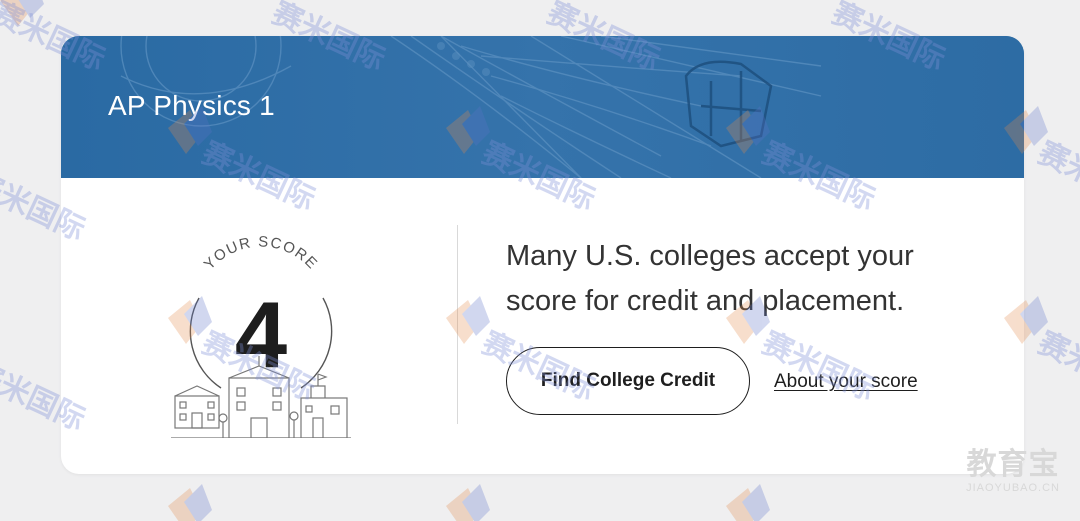 Image resolution: width=1080 pixels, height=521 pixels. What do you see at coordinates (1013, 464) in the screenshot?
I see `jiaoyubao-logo-cn: 教育宝` at bounding box center [1013, 464].